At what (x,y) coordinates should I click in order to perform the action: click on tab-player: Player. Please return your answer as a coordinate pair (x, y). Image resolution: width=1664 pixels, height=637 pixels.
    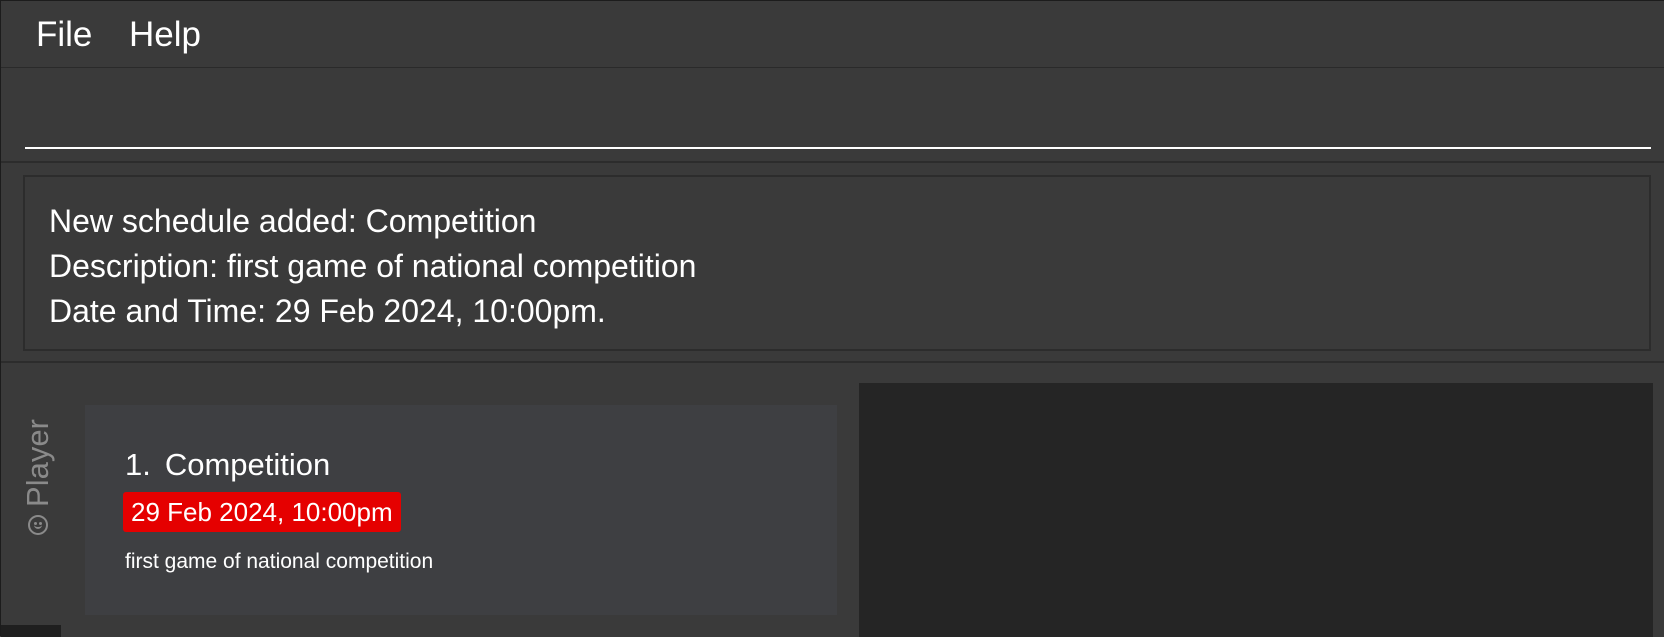
    Looking at the image, I should click on (38, 477).